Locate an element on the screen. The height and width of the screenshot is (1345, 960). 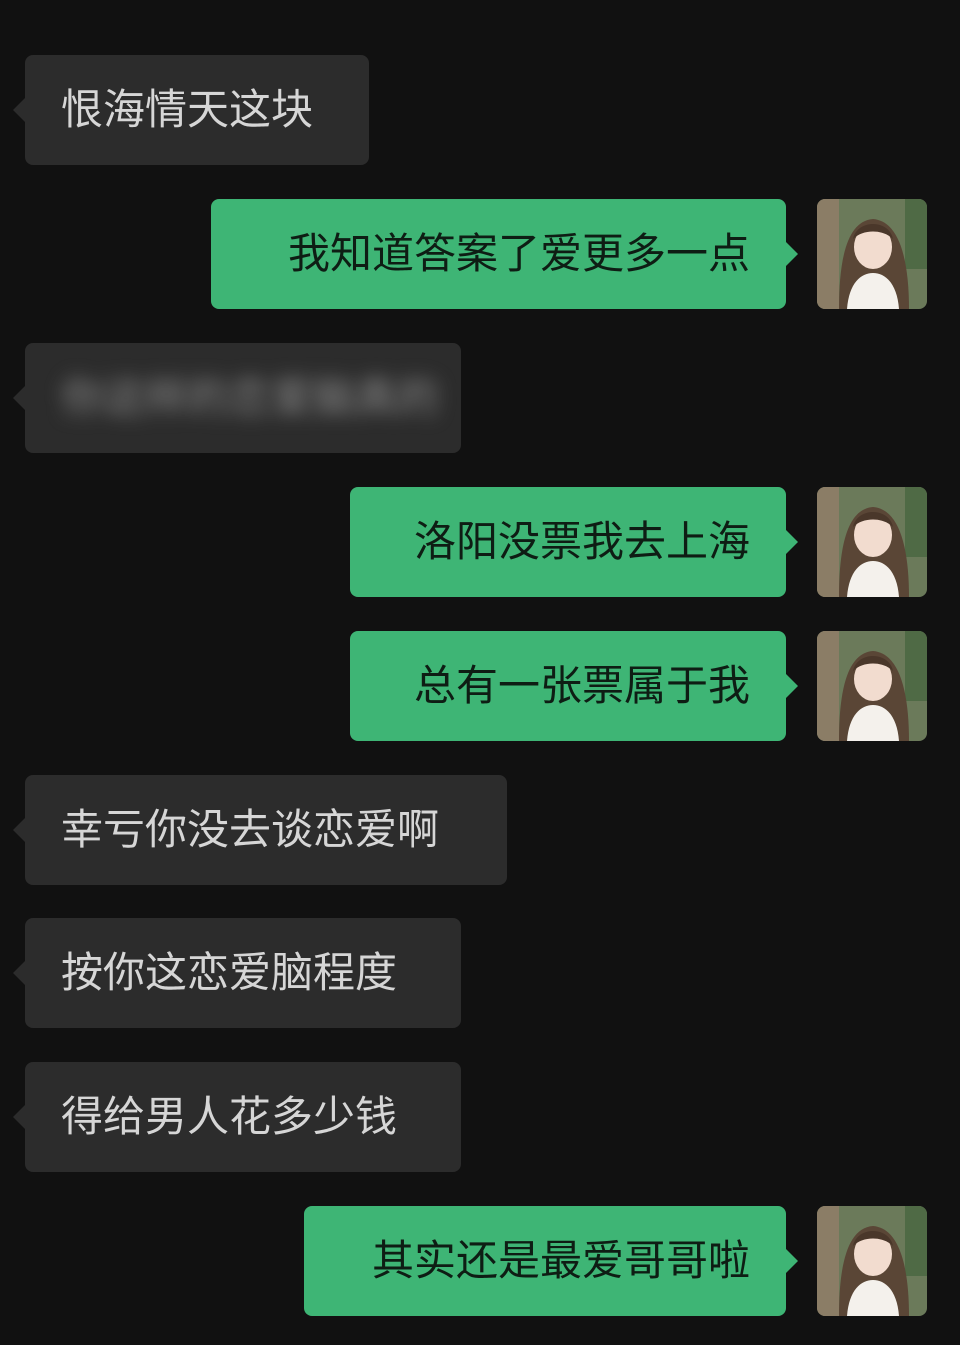
outgoing-message-bubble: 洛阳没票我去上海 is located at coordinates (574, 542).